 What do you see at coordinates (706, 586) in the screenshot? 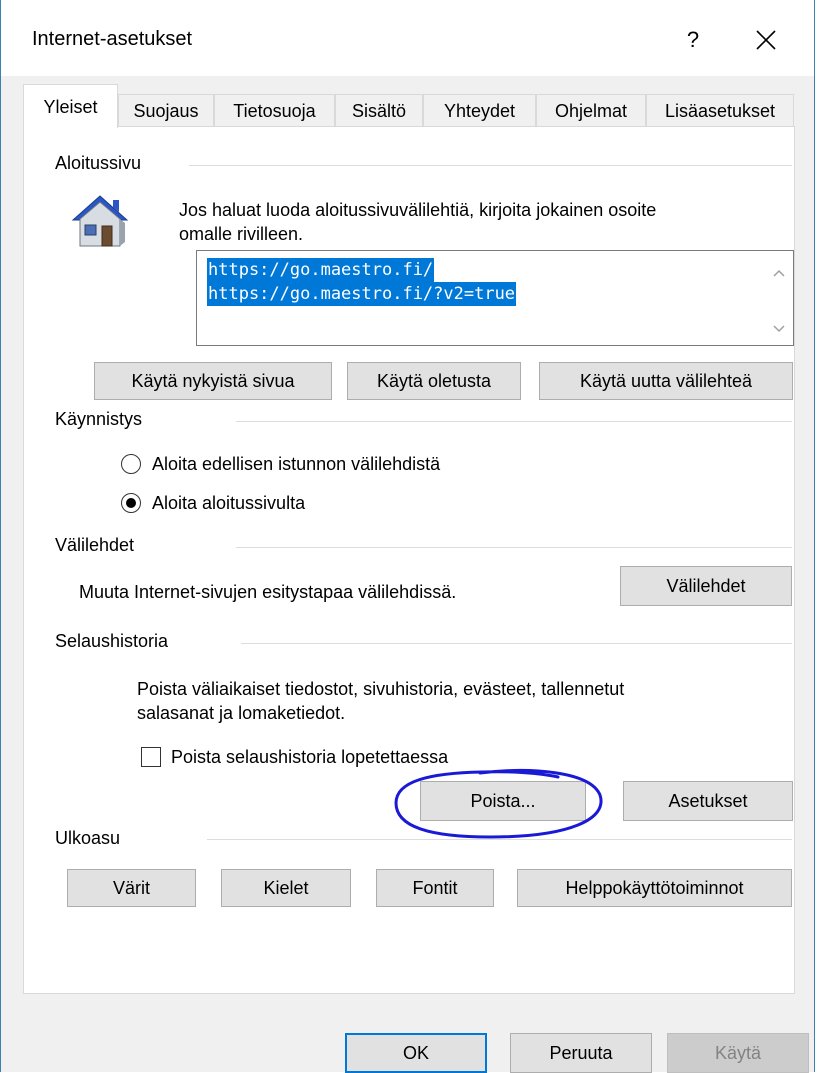
I see `tabs-settings-button: Välilehdet` at bounding box center [706, 586].